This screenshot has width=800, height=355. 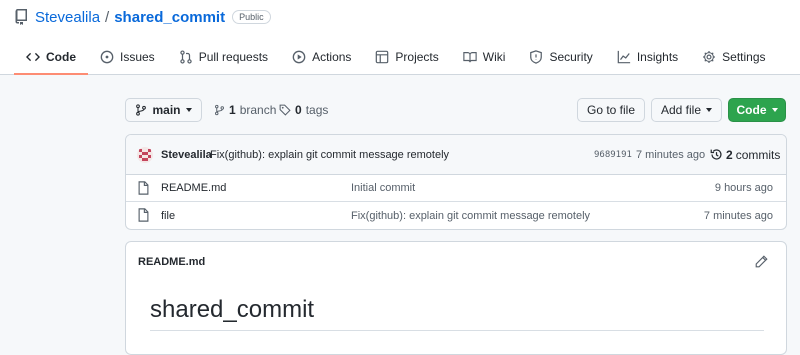 What do you see at coordinates (744, 56) in the screenshot?
I see `tab-label: Settings` at bounding box center [744, 56].